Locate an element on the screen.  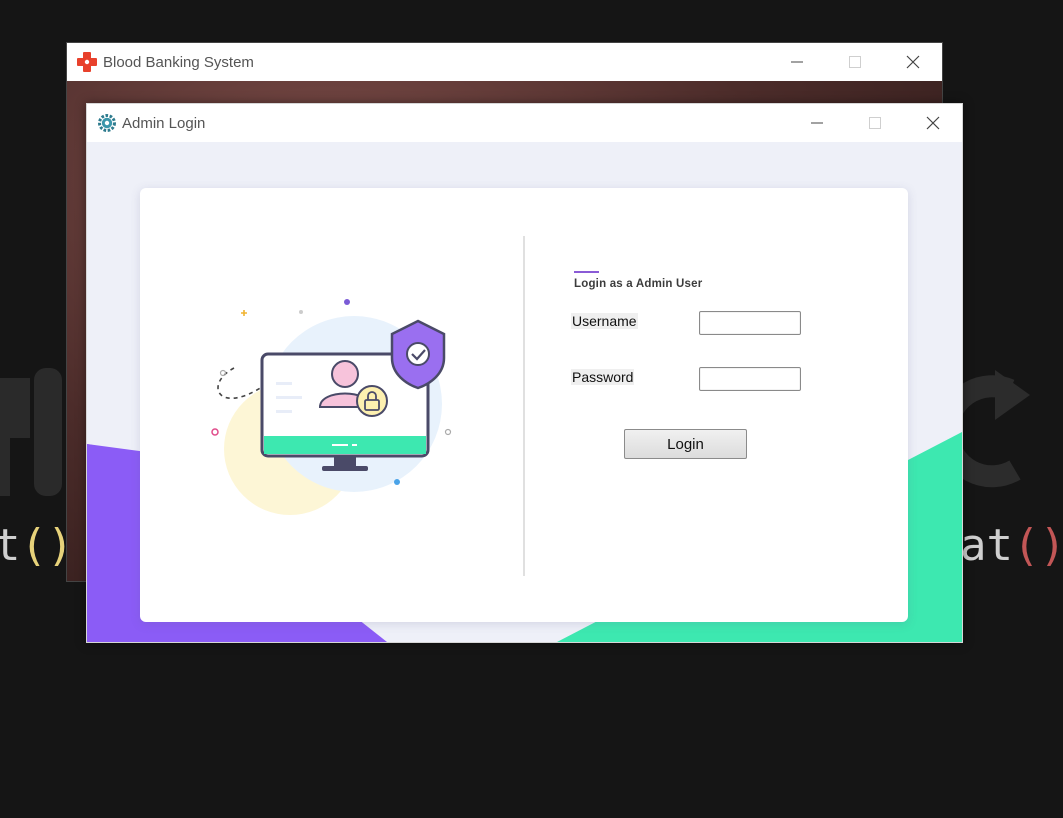
dialog-close-button is located at coordinates (933, 123).